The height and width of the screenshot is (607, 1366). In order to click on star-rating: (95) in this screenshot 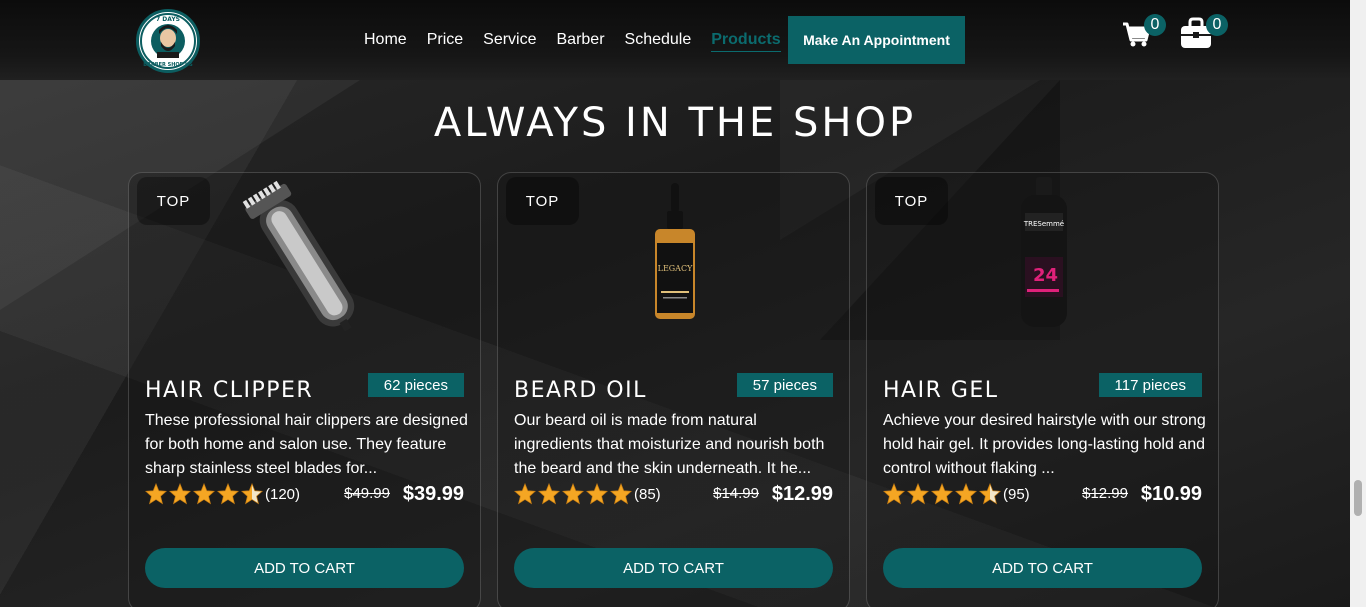, I will do `click(956, 494)`.